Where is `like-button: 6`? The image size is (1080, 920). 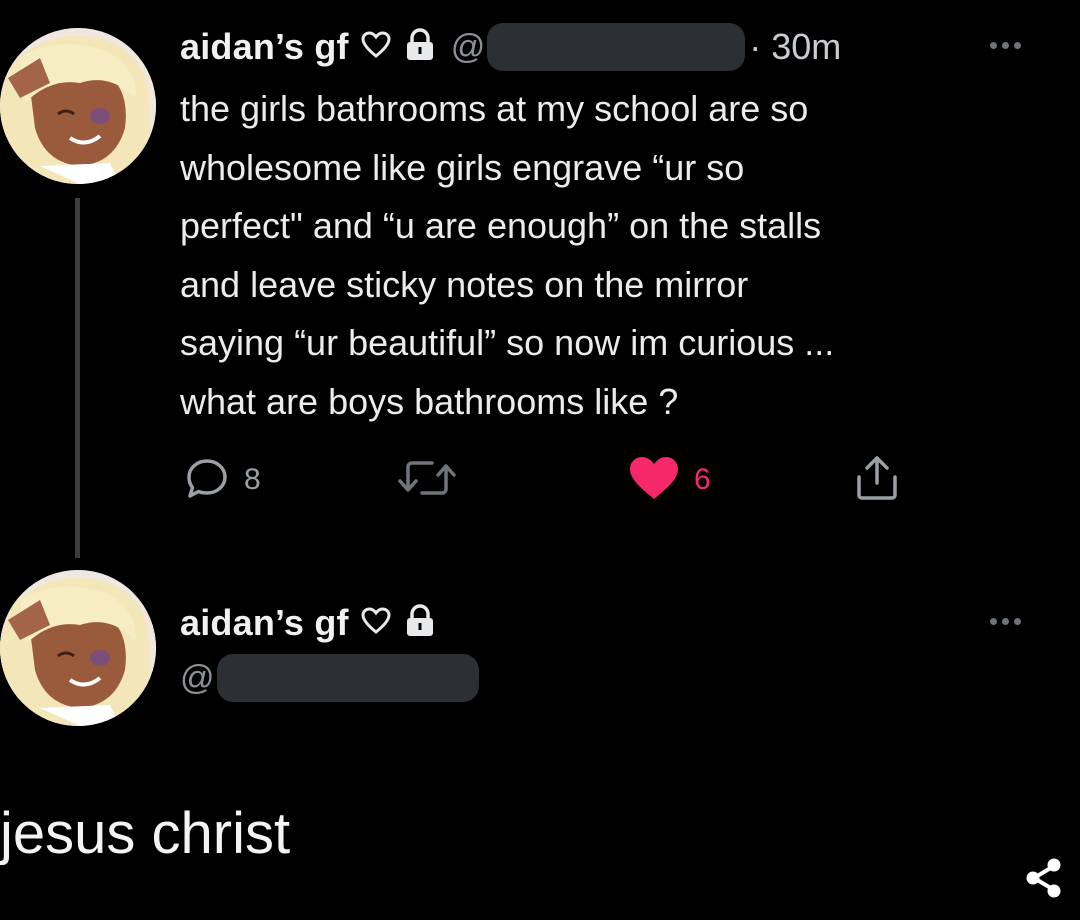
like-button: 6 is located at coordinates (669, 480).